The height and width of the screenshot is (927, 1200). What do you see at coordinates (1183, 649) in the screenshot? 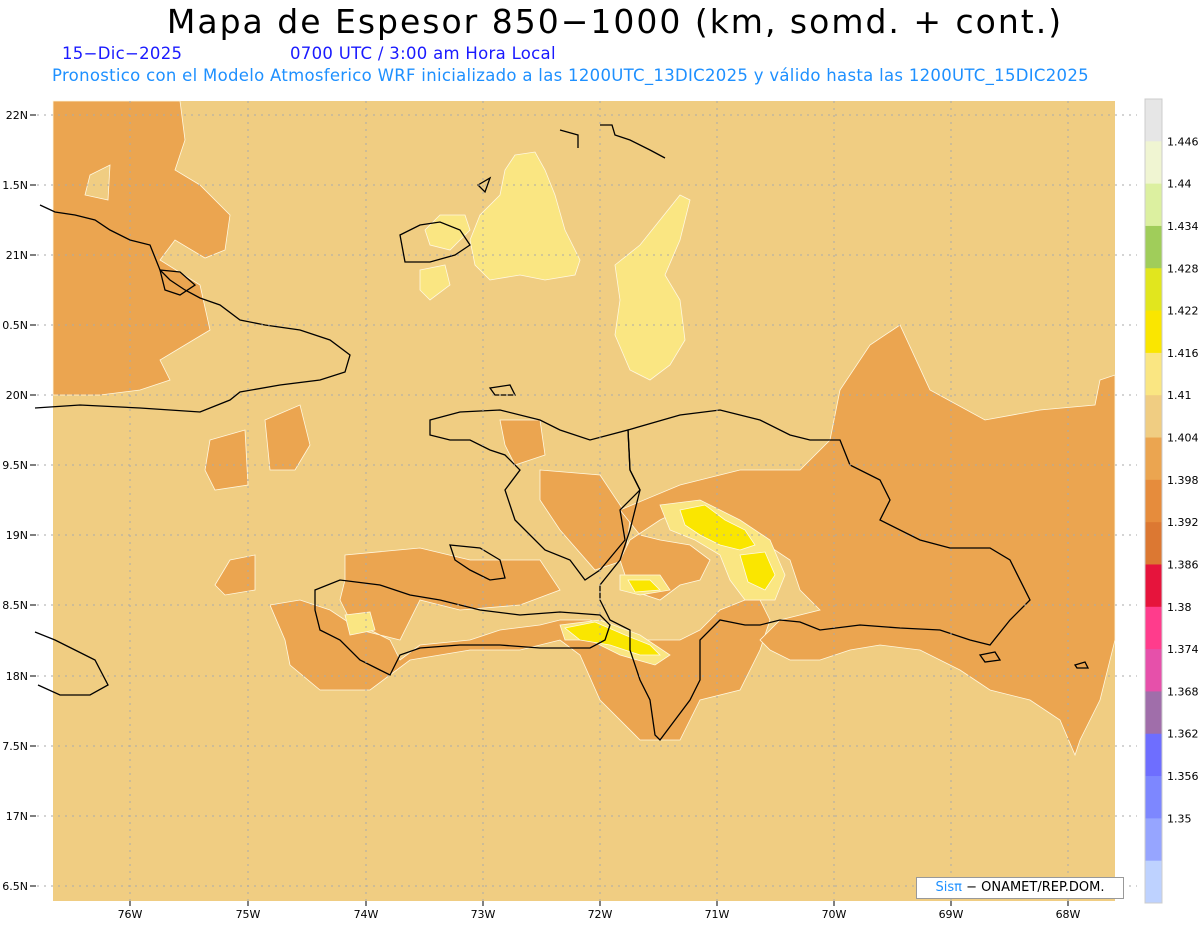
I see `colorbar-label: 1.374` at bounding box center [1183, 649].